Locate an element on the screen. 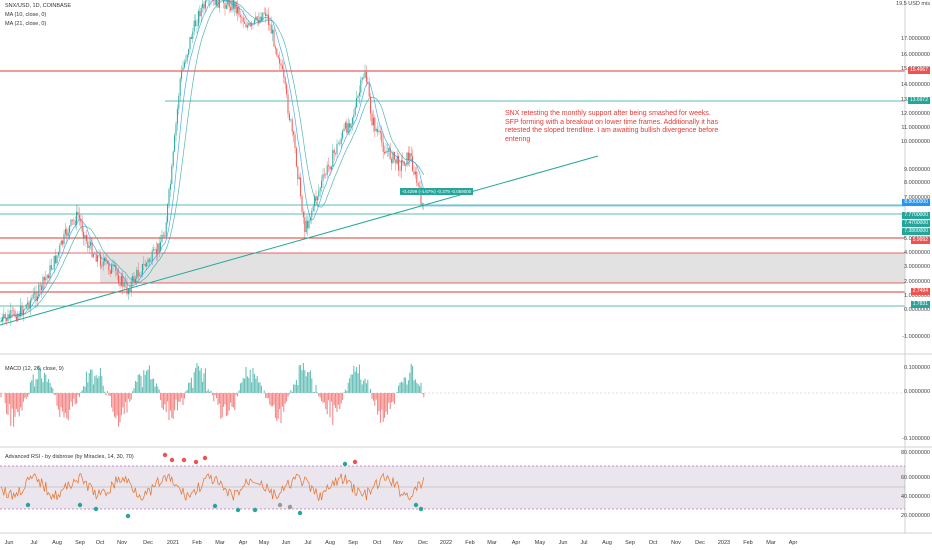 The image size is (932, 550). macd-legend: MACD (12, 26, close, 9) is located at coordinates (34, 369).